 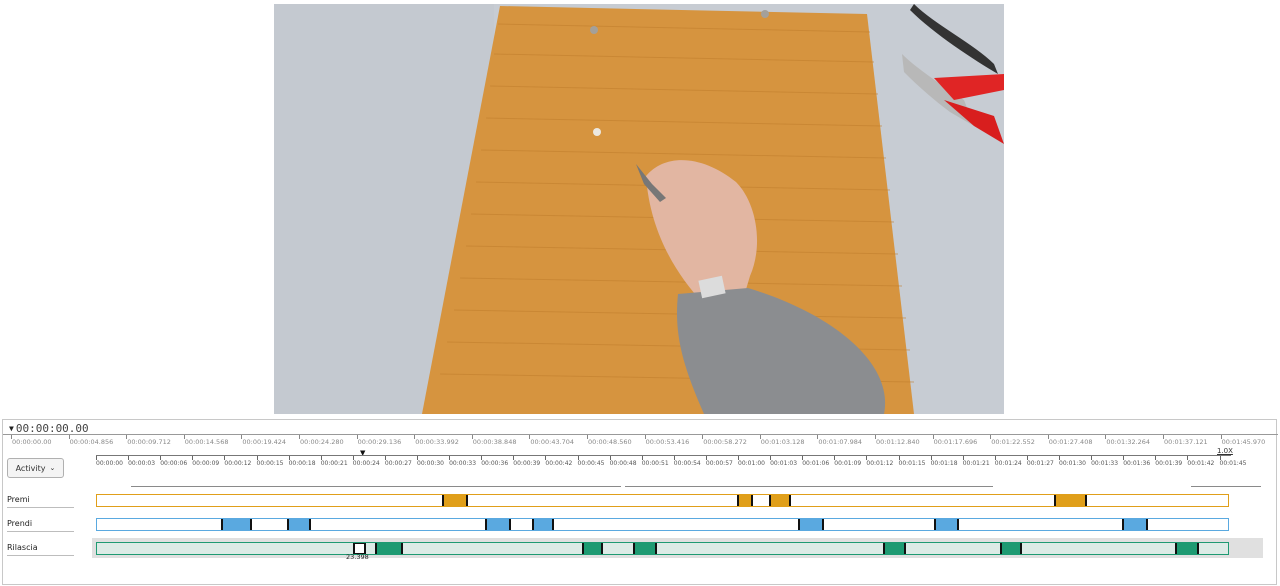 I want to click on track-label: Prendi, so click(x=20, y=523).